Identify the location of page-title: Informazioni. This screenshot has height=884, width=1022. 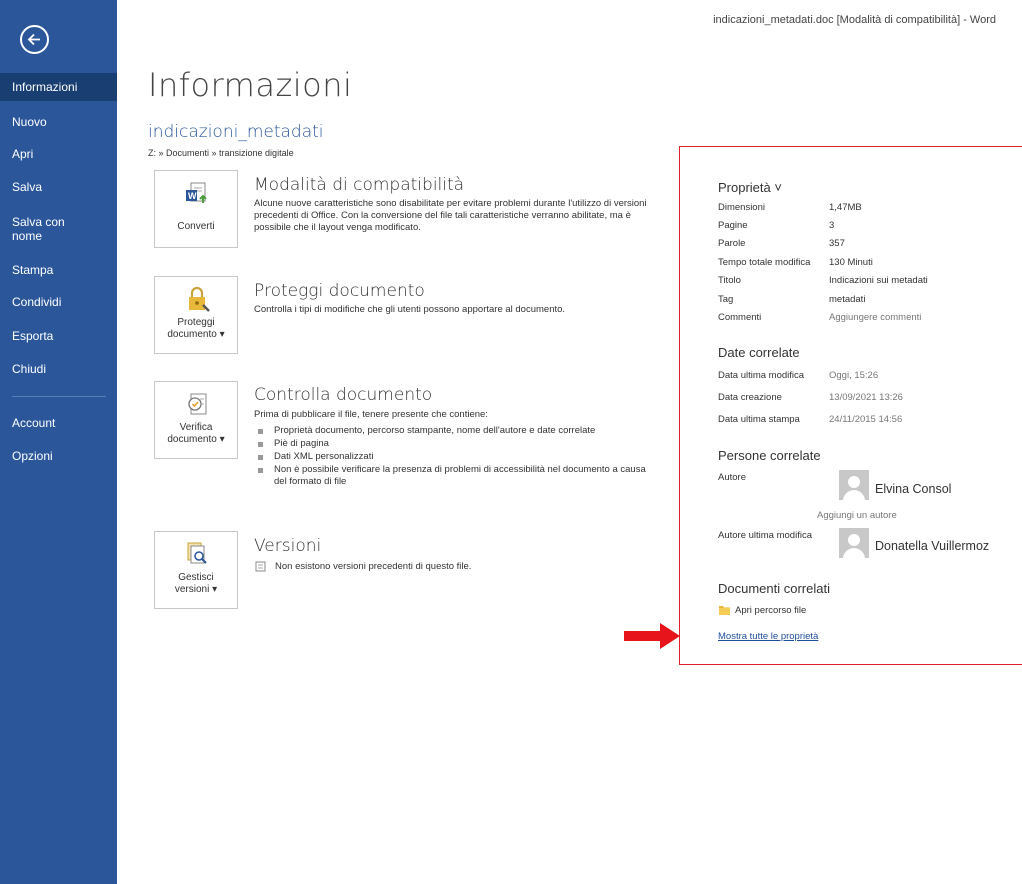
(250, 85).